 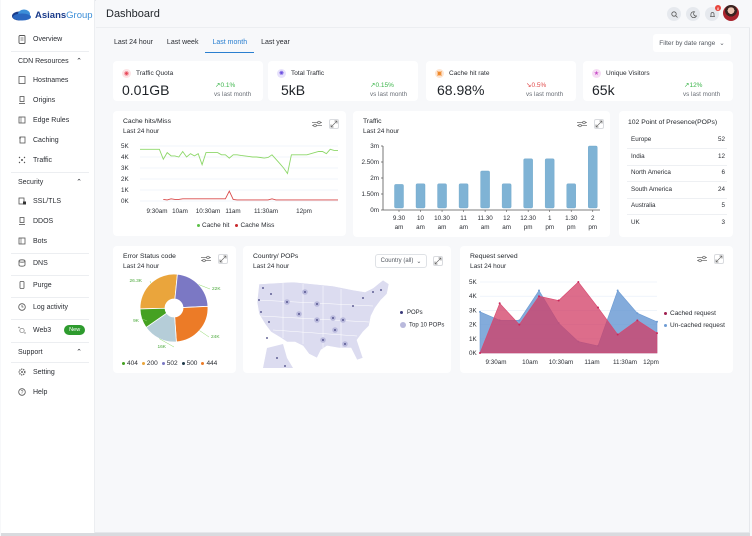 What do you see at coordinates (125, 190) in the screenshot?
I see `y-tick-label: 1K` at bounding box center [125, 190].